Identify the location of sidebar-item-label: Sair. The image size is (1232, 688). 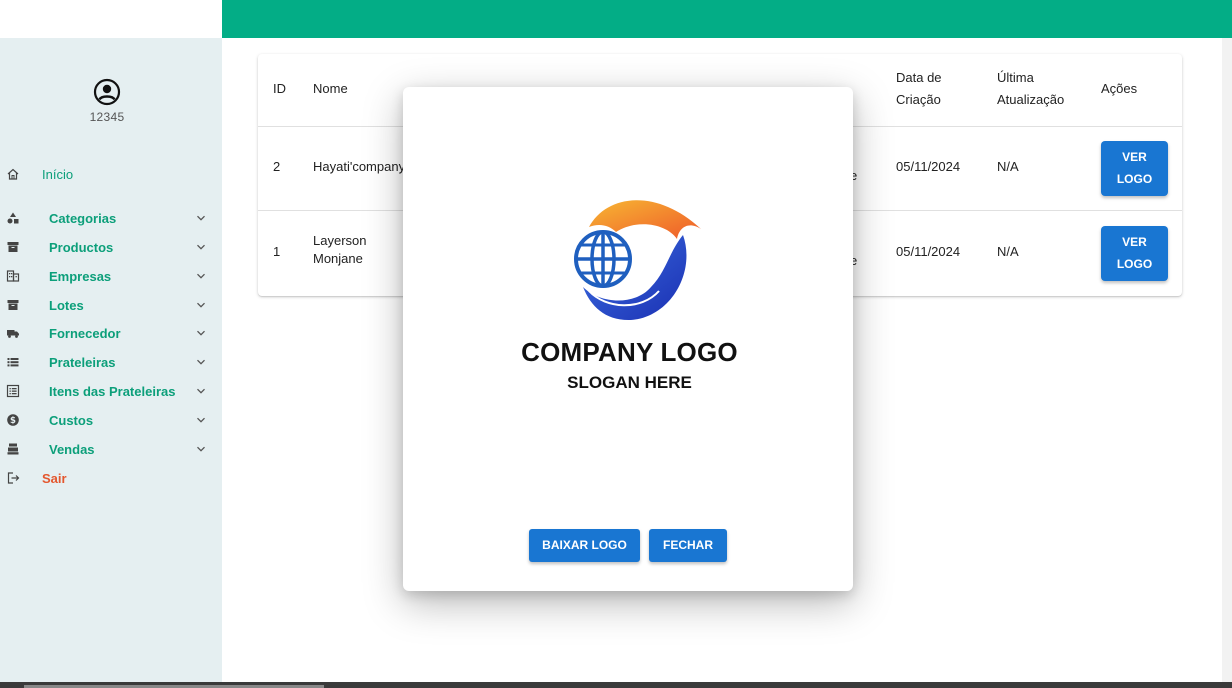
(54, 478).